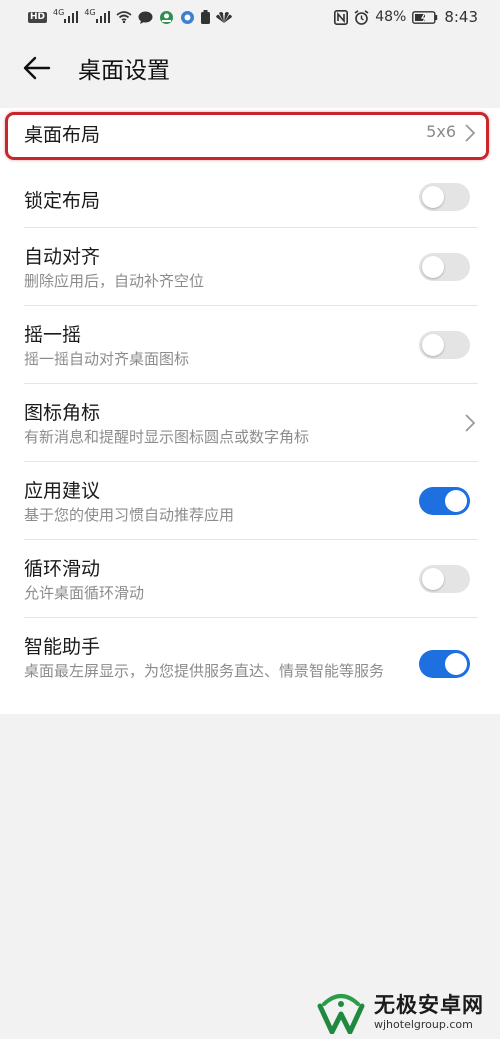  What do you see at coordinates (250, 68) in the screenshot?
I see `title-bar: 桌面设置` at bounding box center [250, 68].